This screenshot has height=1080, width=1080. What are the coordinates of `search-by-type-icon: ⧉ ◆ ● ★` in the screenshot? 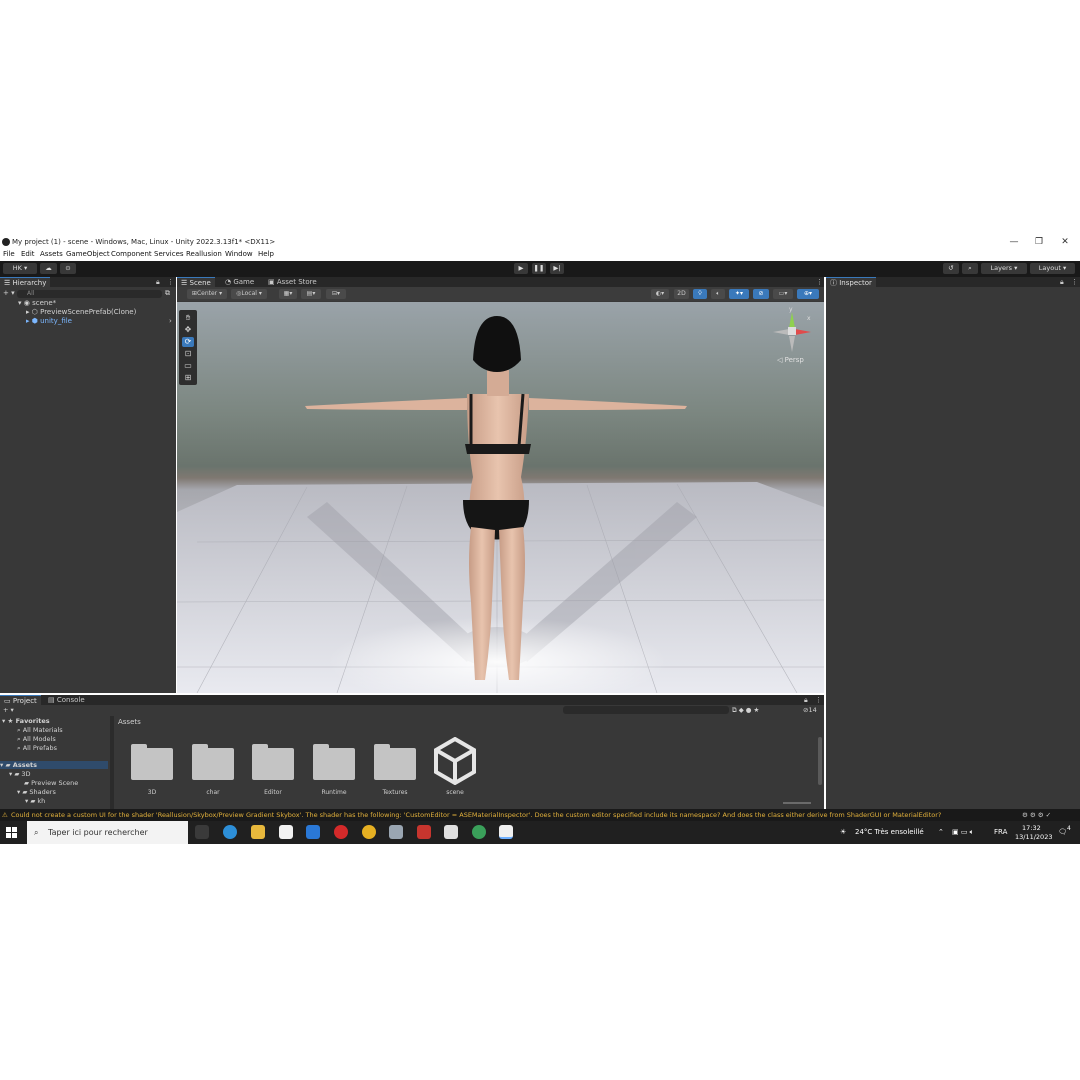 It's located at (745, 710).